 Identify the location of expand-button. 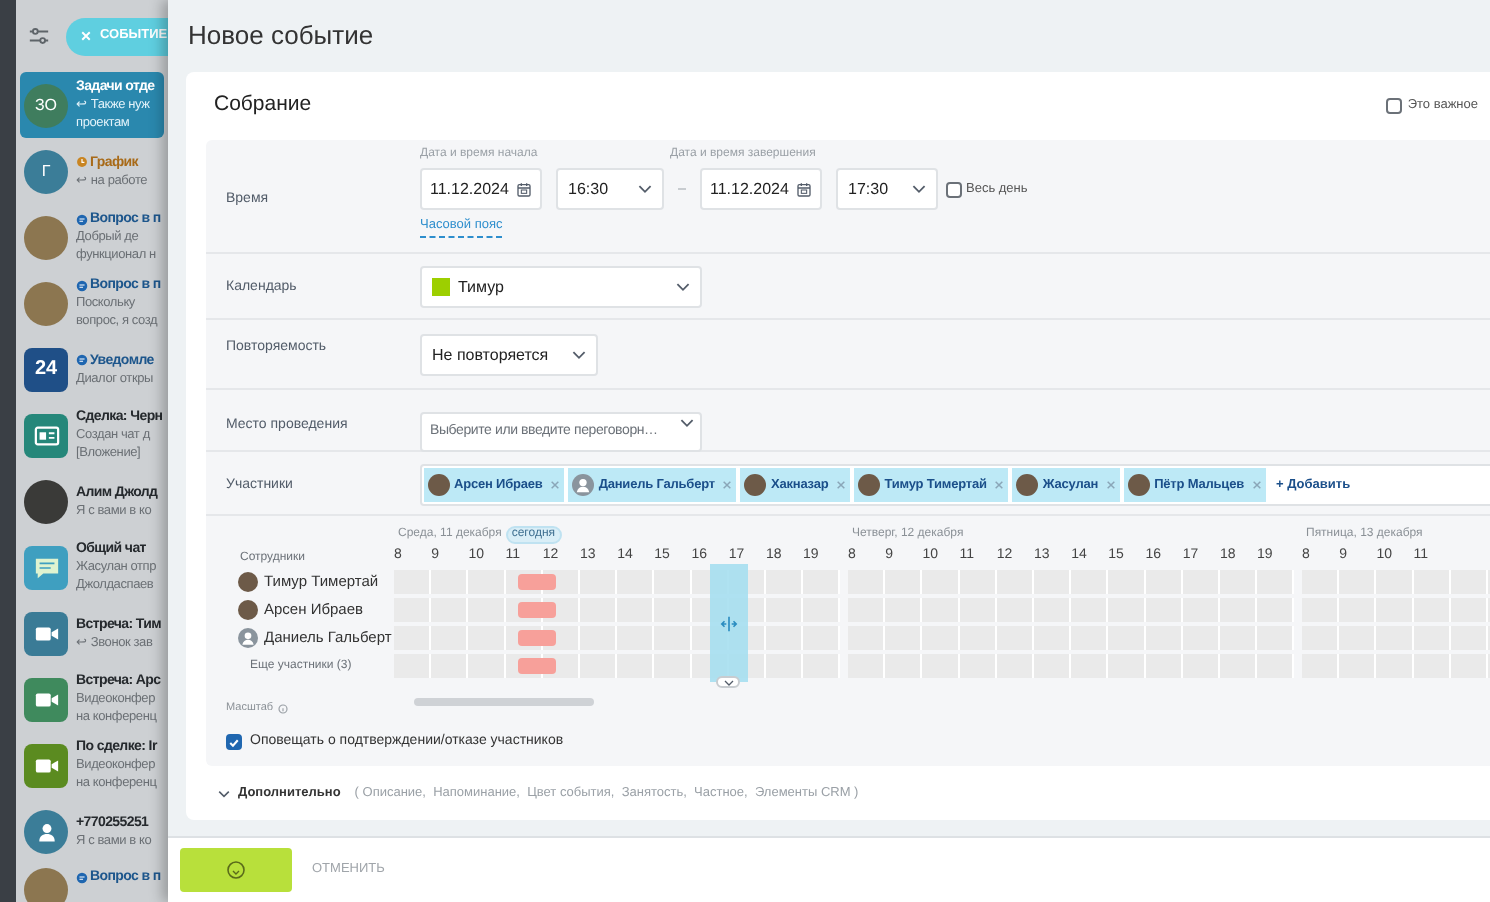
(728, 682).